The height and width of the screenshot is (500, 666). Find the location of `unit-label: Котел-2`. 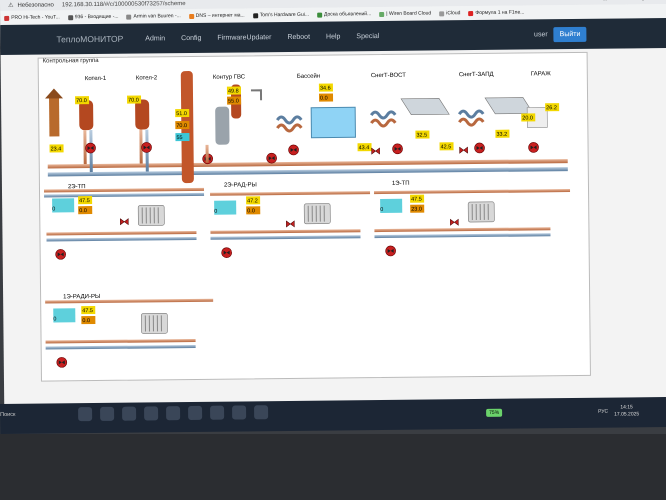

unit-label: Котел-2 is located at coordinates (147, 78).